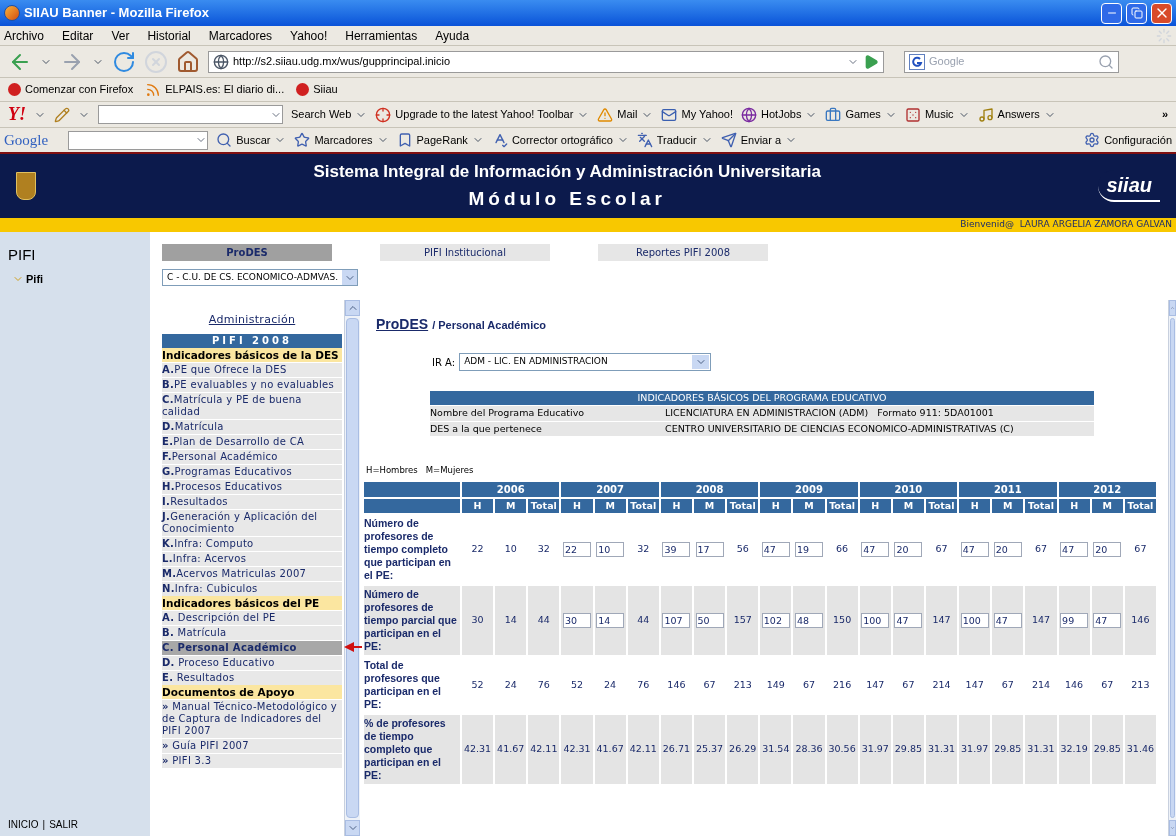 The width and height of the screenshot is (1176, 836). What do you see at coordinates (627, 114) in the screenshot?
I see `toolbar-button: Mail` at bounding box center [627, 114].